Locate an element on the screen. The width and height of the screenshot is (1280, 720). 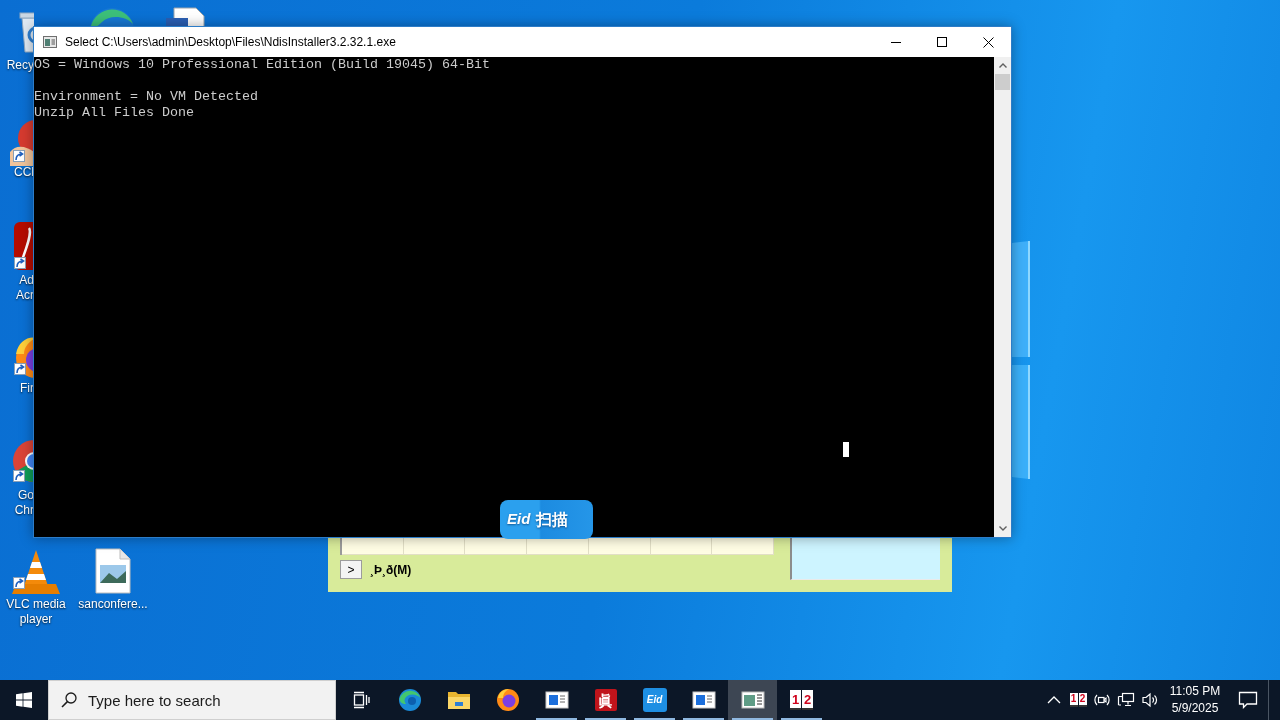
taskbar-button: 眞 is located at coordinates (605, 700).